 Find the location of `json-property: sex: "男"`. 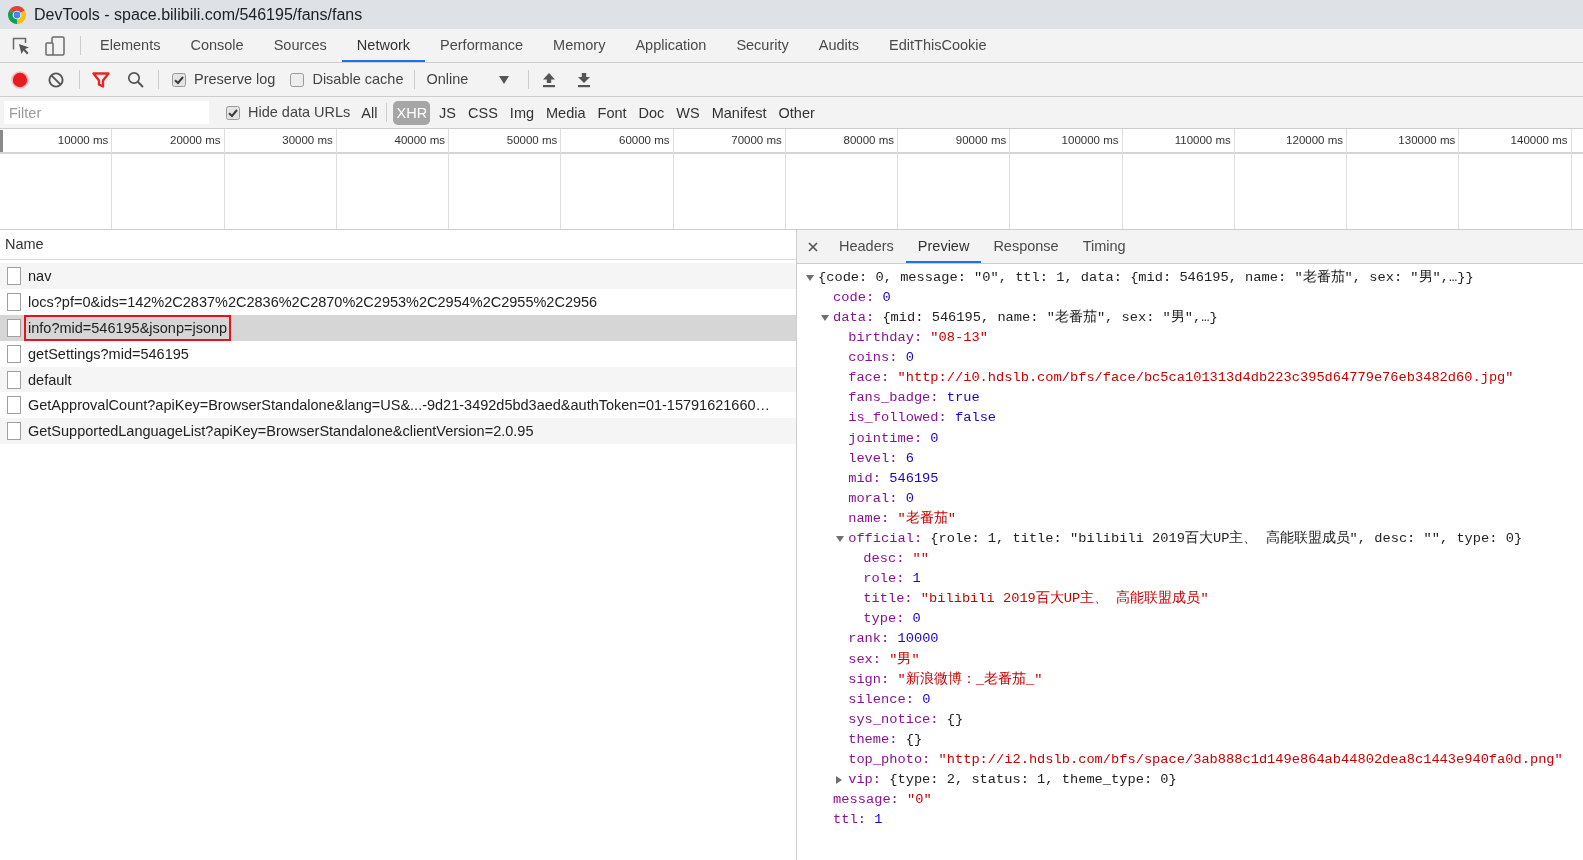

json-property: sex: "男" is located at coordinates (884, 659).